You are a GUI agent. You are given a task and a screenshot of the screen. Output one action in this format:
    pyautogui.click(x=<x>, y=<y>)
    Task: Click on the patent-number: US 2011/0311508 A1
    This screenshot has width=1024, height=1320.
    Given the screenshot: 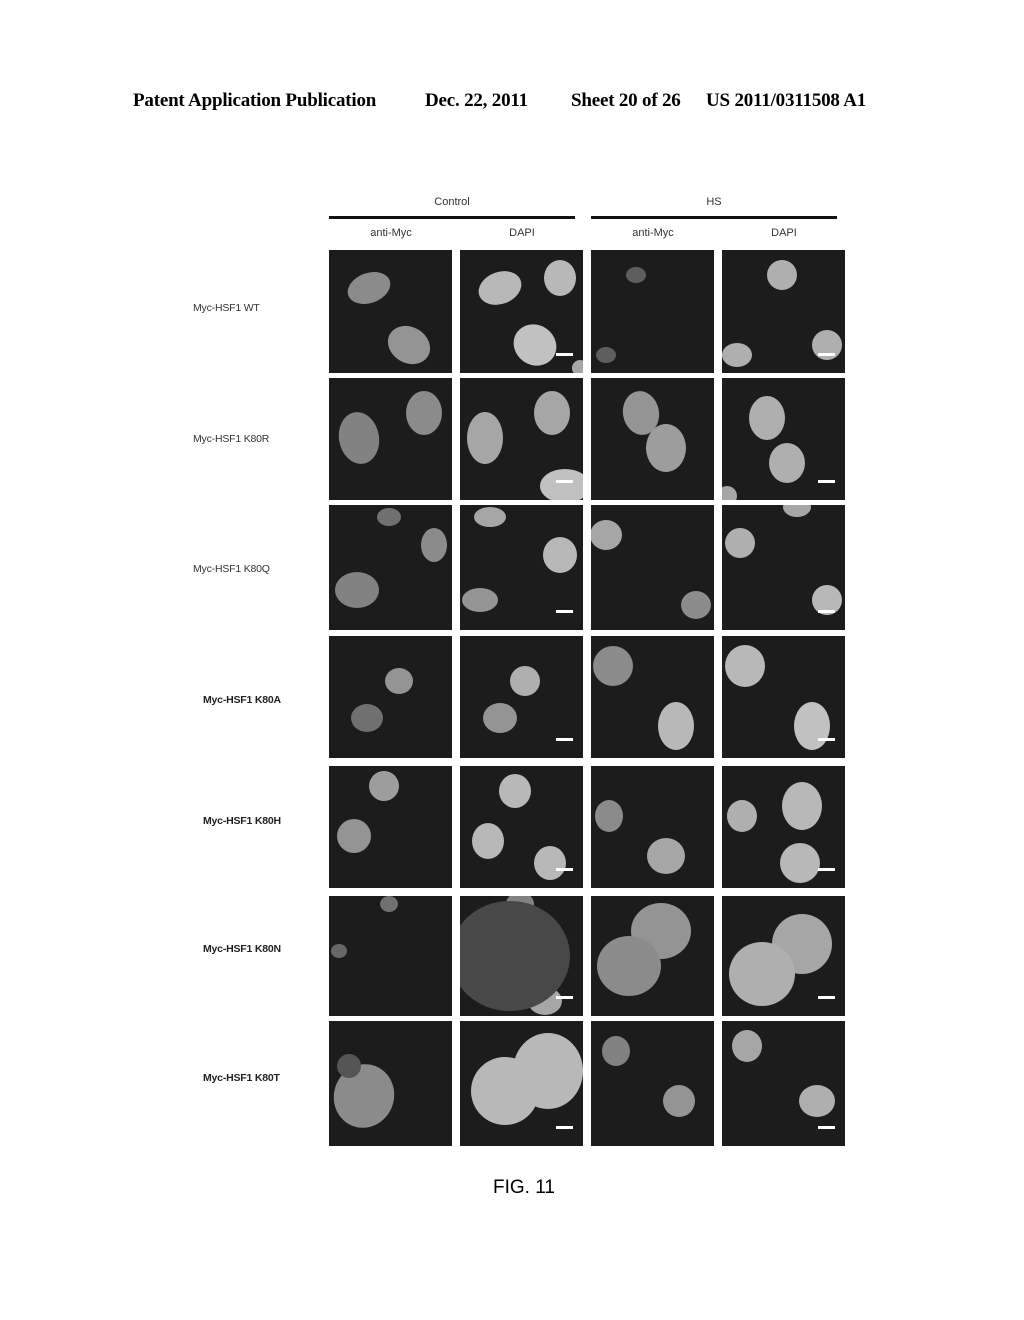 What is the action you would take?
    pyautogui.click(x=786, y=100)
    